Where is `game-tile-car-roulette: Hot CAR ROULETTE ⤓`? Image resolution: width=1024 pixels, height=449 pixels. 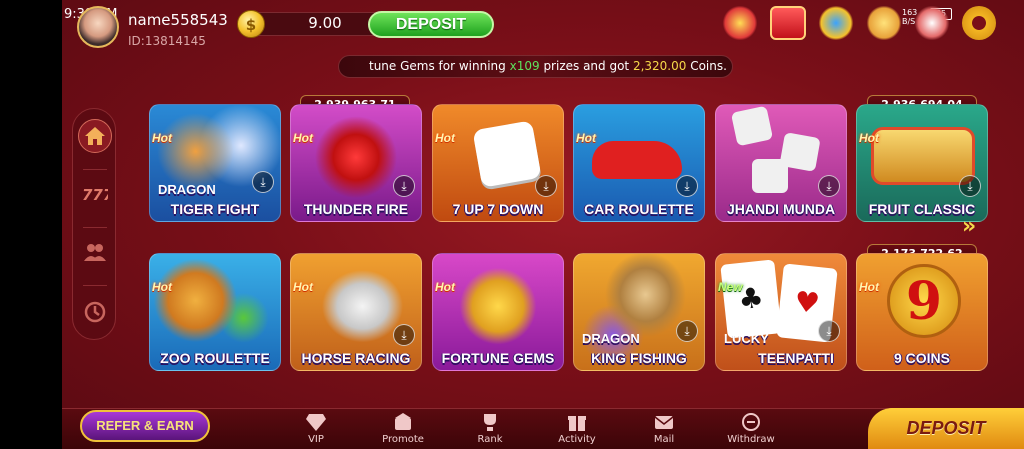
game-tile-car-roulette: Hot CAR ROULETTE ⤓ is located at coordinates (639, 163).